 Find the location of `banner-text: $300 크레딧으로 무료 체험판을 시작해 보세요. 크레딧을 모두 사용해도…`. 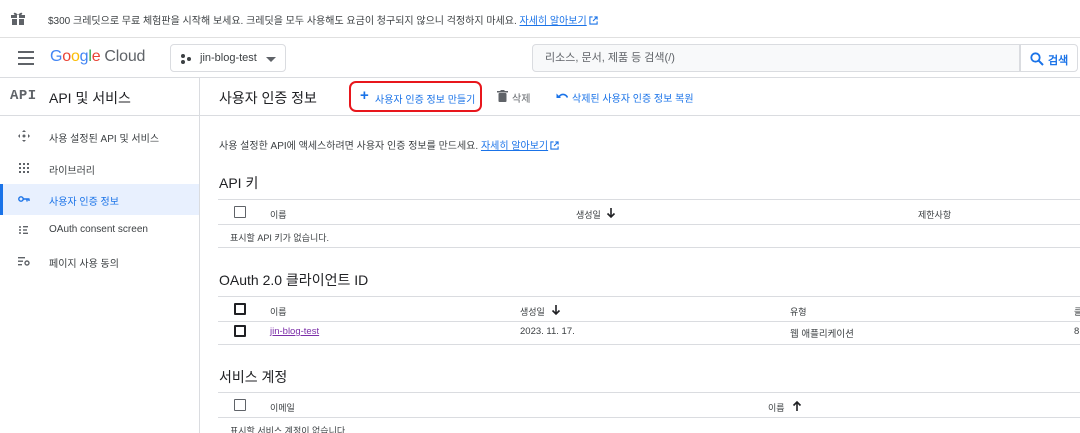

banner-text: $300 크레딧으로 무료 체험판을 시작해 보세요. 크레딧을 모두 사용해도… is located at coordinates (323, 19).